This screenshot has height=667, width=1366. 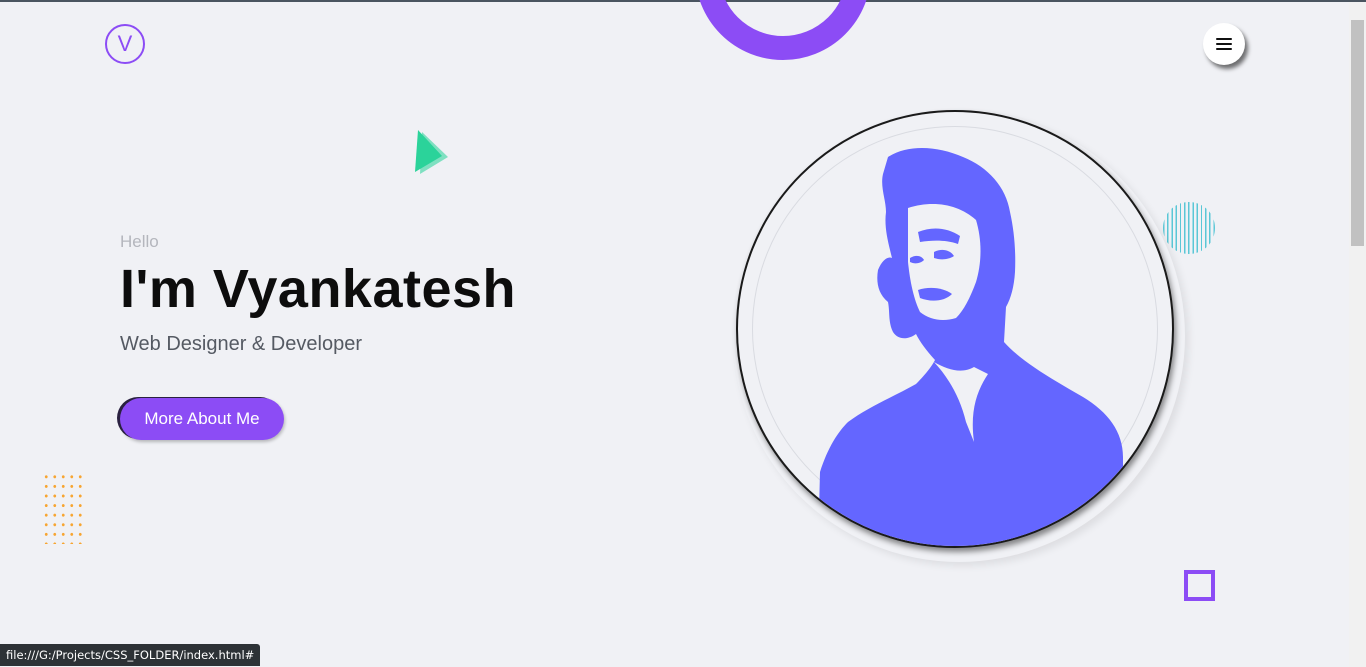 What do you see at coordinates (139, 241) in the screenshot?
I see `greeting: Hello` at bounding box center [139, 241].